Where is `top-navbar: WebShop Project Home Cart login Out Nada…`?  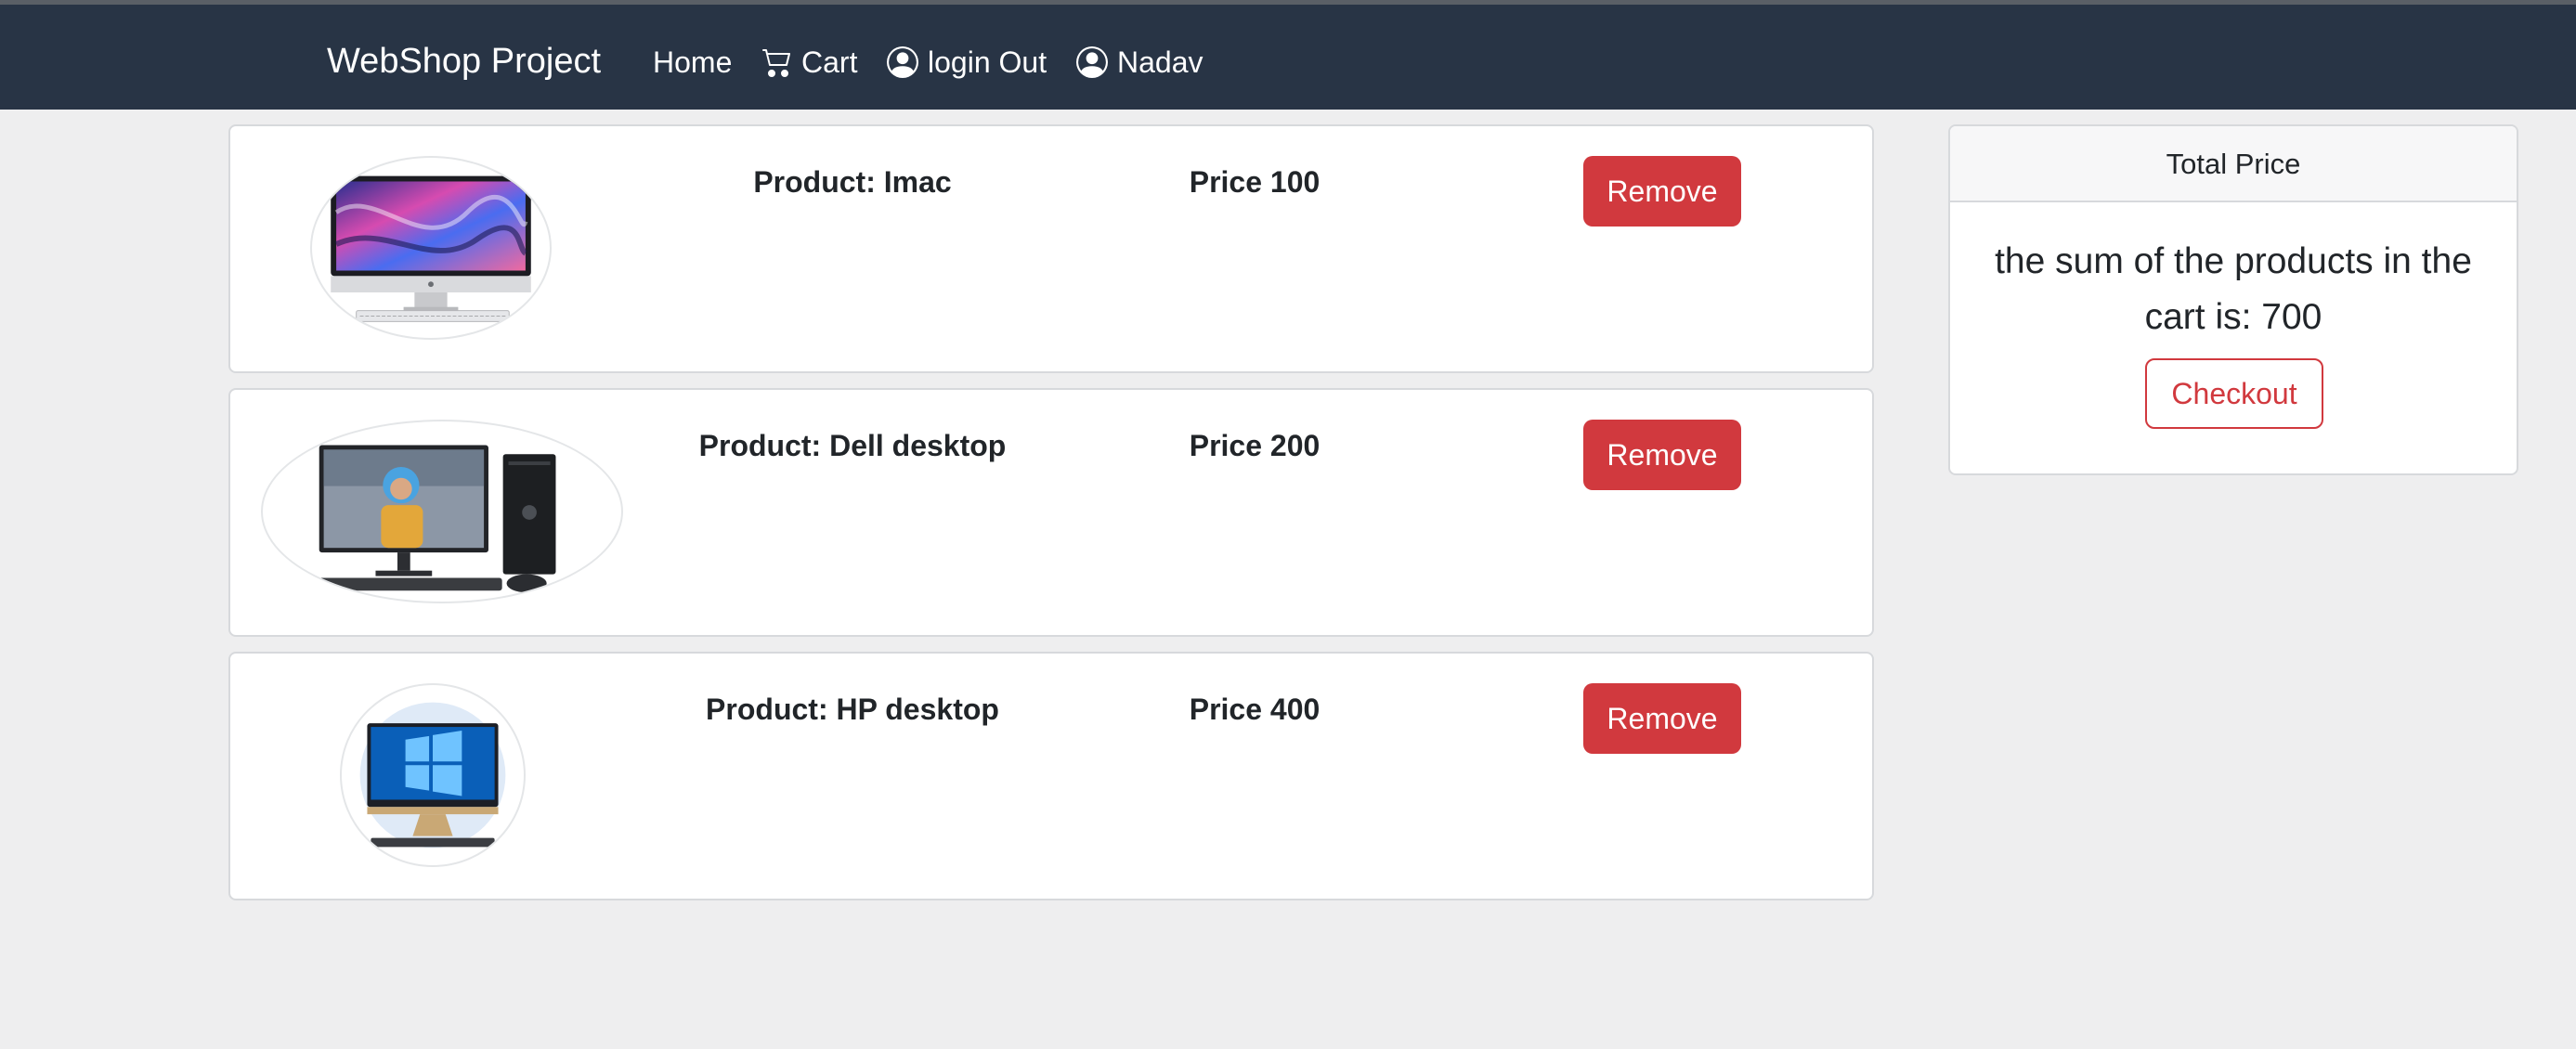
top-navbar: WebShop Project Home Cart login Out Nada… is located at coordinates (1288, 58).